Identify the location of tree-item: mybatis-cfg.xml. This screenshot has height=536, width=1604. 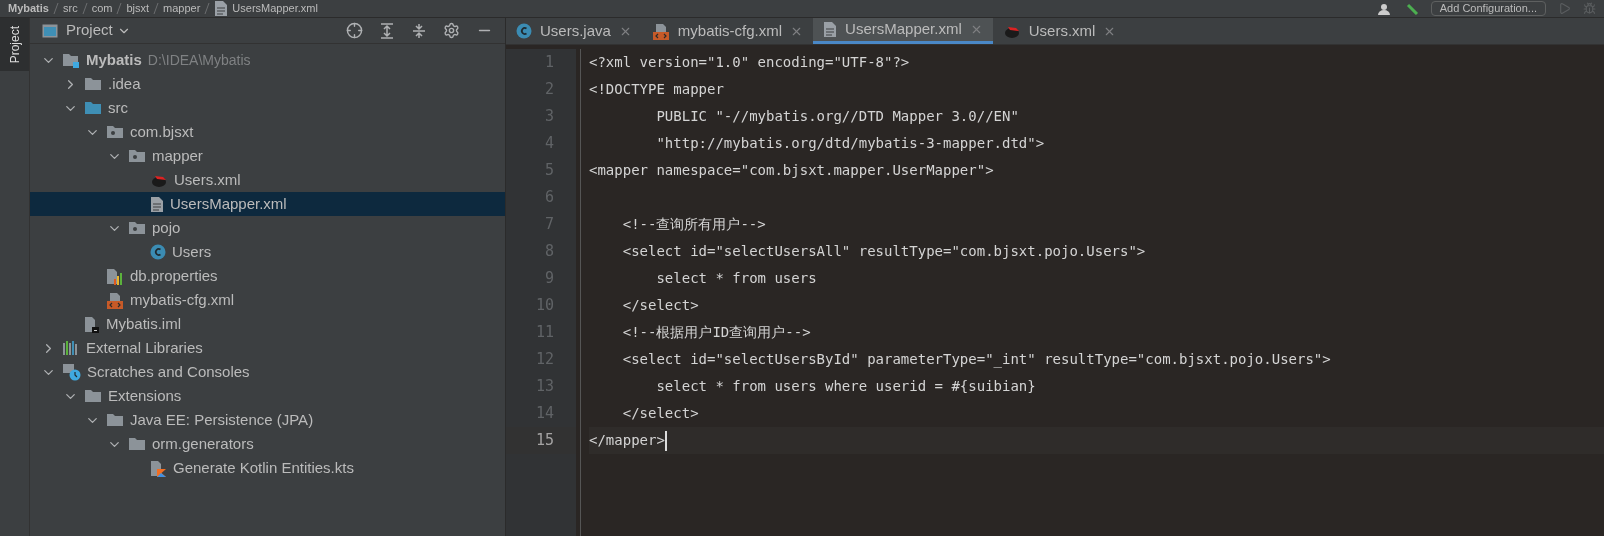
(267, 300).